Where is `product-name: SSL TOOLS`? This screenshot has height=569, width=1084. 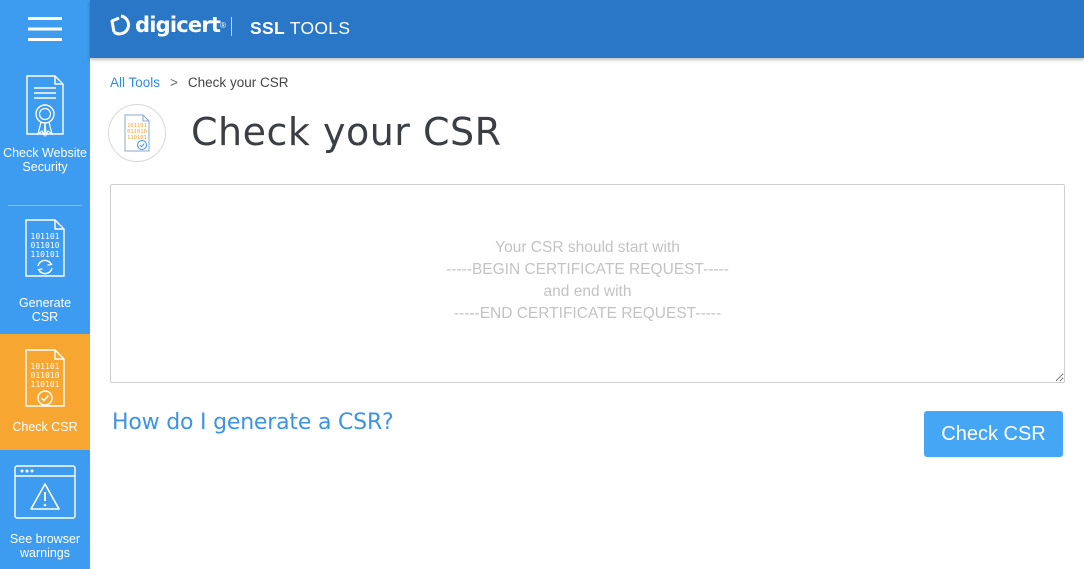
product-name: SSL TOOLS is located at coordinates (300, 28).